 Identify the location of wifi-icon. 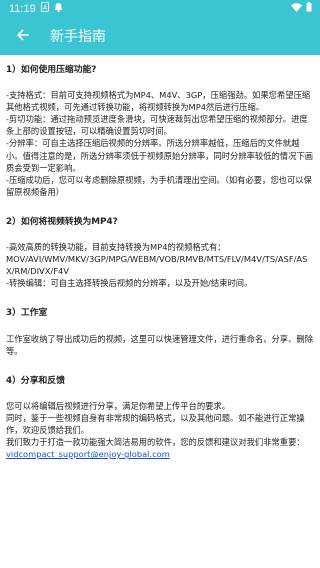
(296, 8).